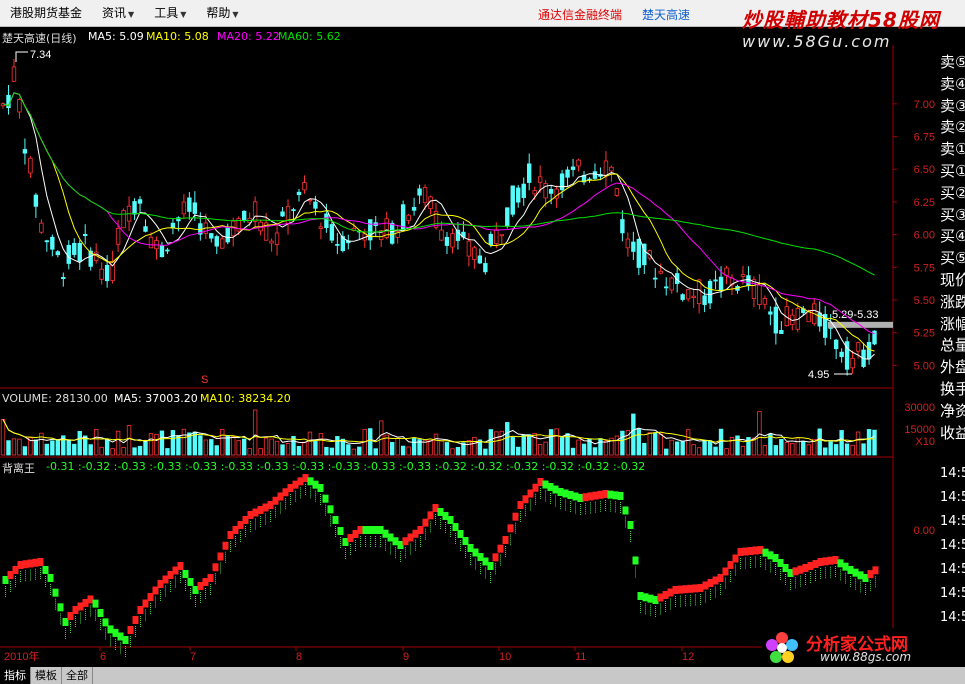 This screenshot has width=965, height=684. What do you see at coordinates (118, 13) in the screenshot?
I see `menu-news: 资讯 ▼` at bounding box center [118, 13].